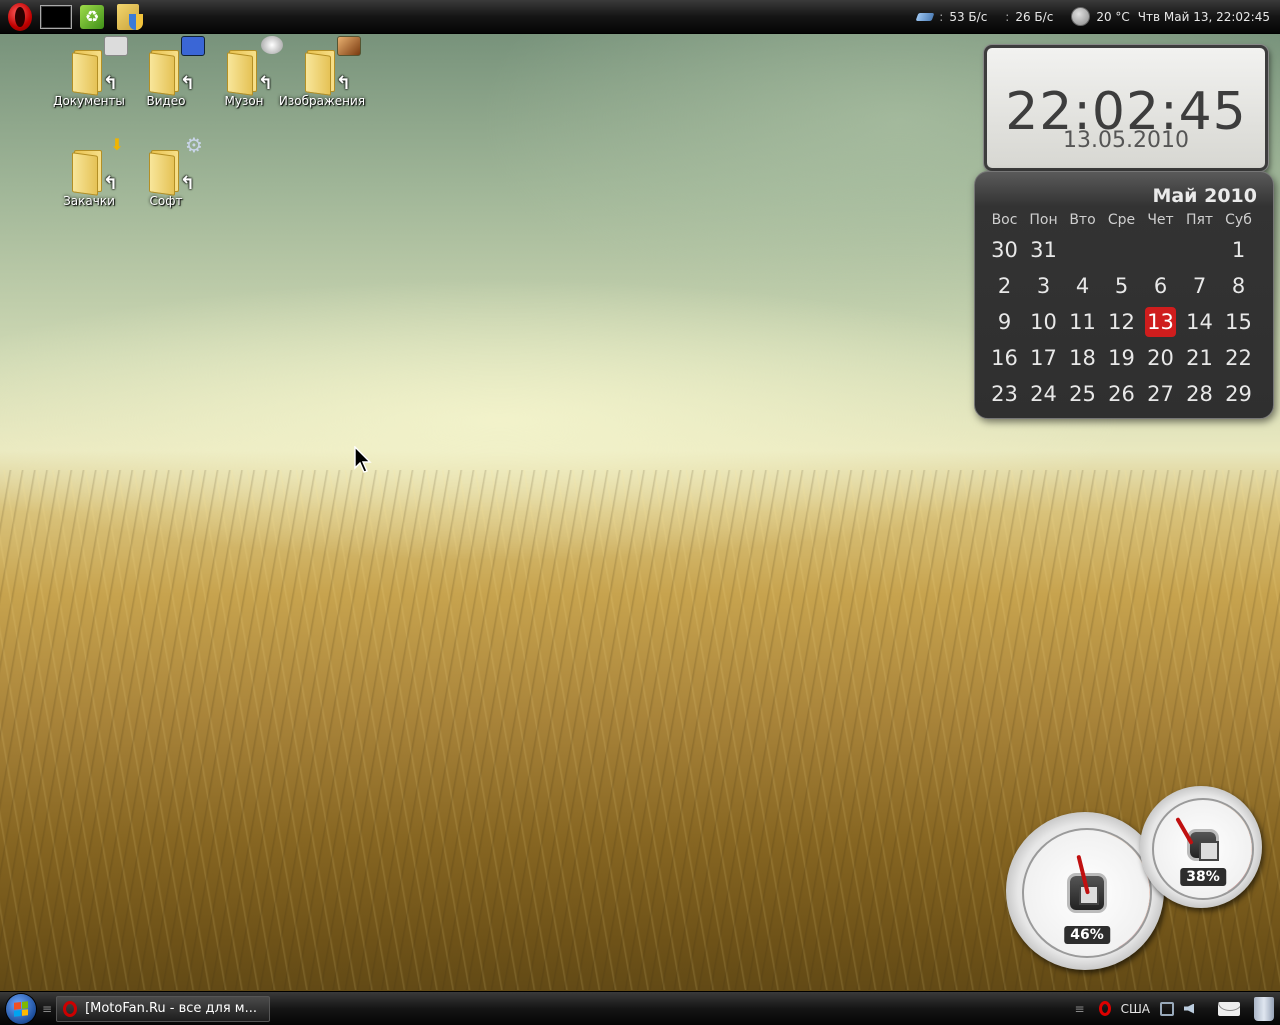 Image resolution: width=1280 pixels, height=1025 pixels. Describe the element at coordinates (1043, 286) in the screenshot. I see `calendar-day: 3` at that location.